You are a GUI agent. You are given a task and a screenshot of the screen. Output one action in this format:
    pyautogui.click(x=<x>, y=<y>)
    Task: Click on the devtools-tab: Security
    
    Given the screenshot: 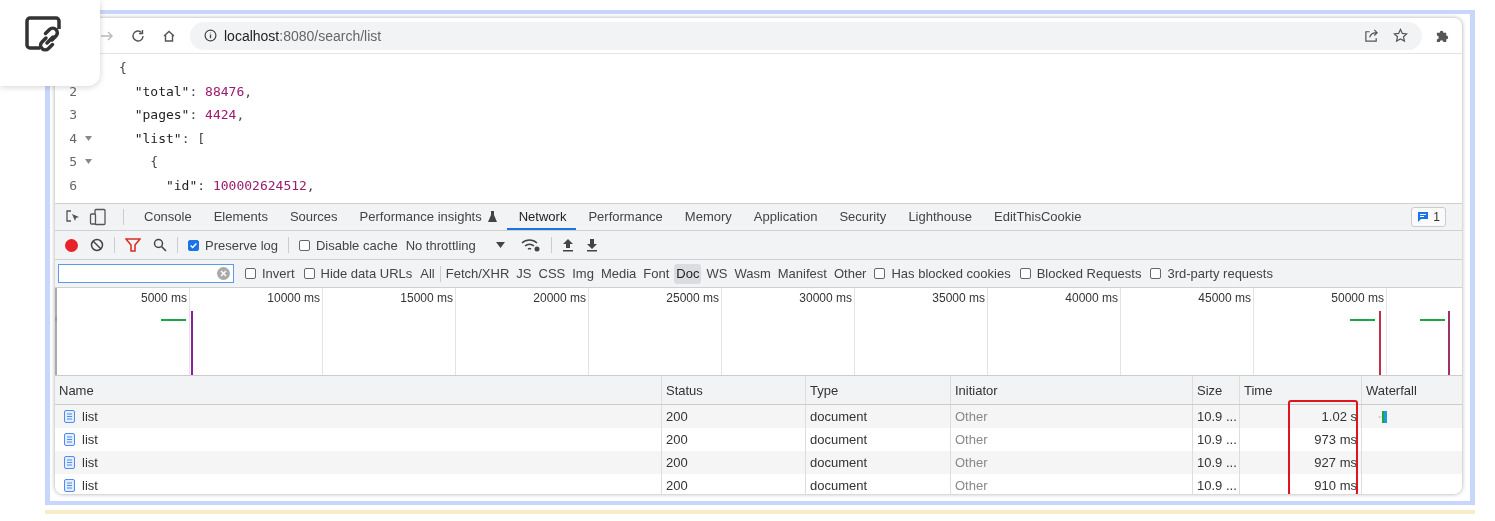 What is the action you would take?
    pyautogui.click(x=862, y=217)
    